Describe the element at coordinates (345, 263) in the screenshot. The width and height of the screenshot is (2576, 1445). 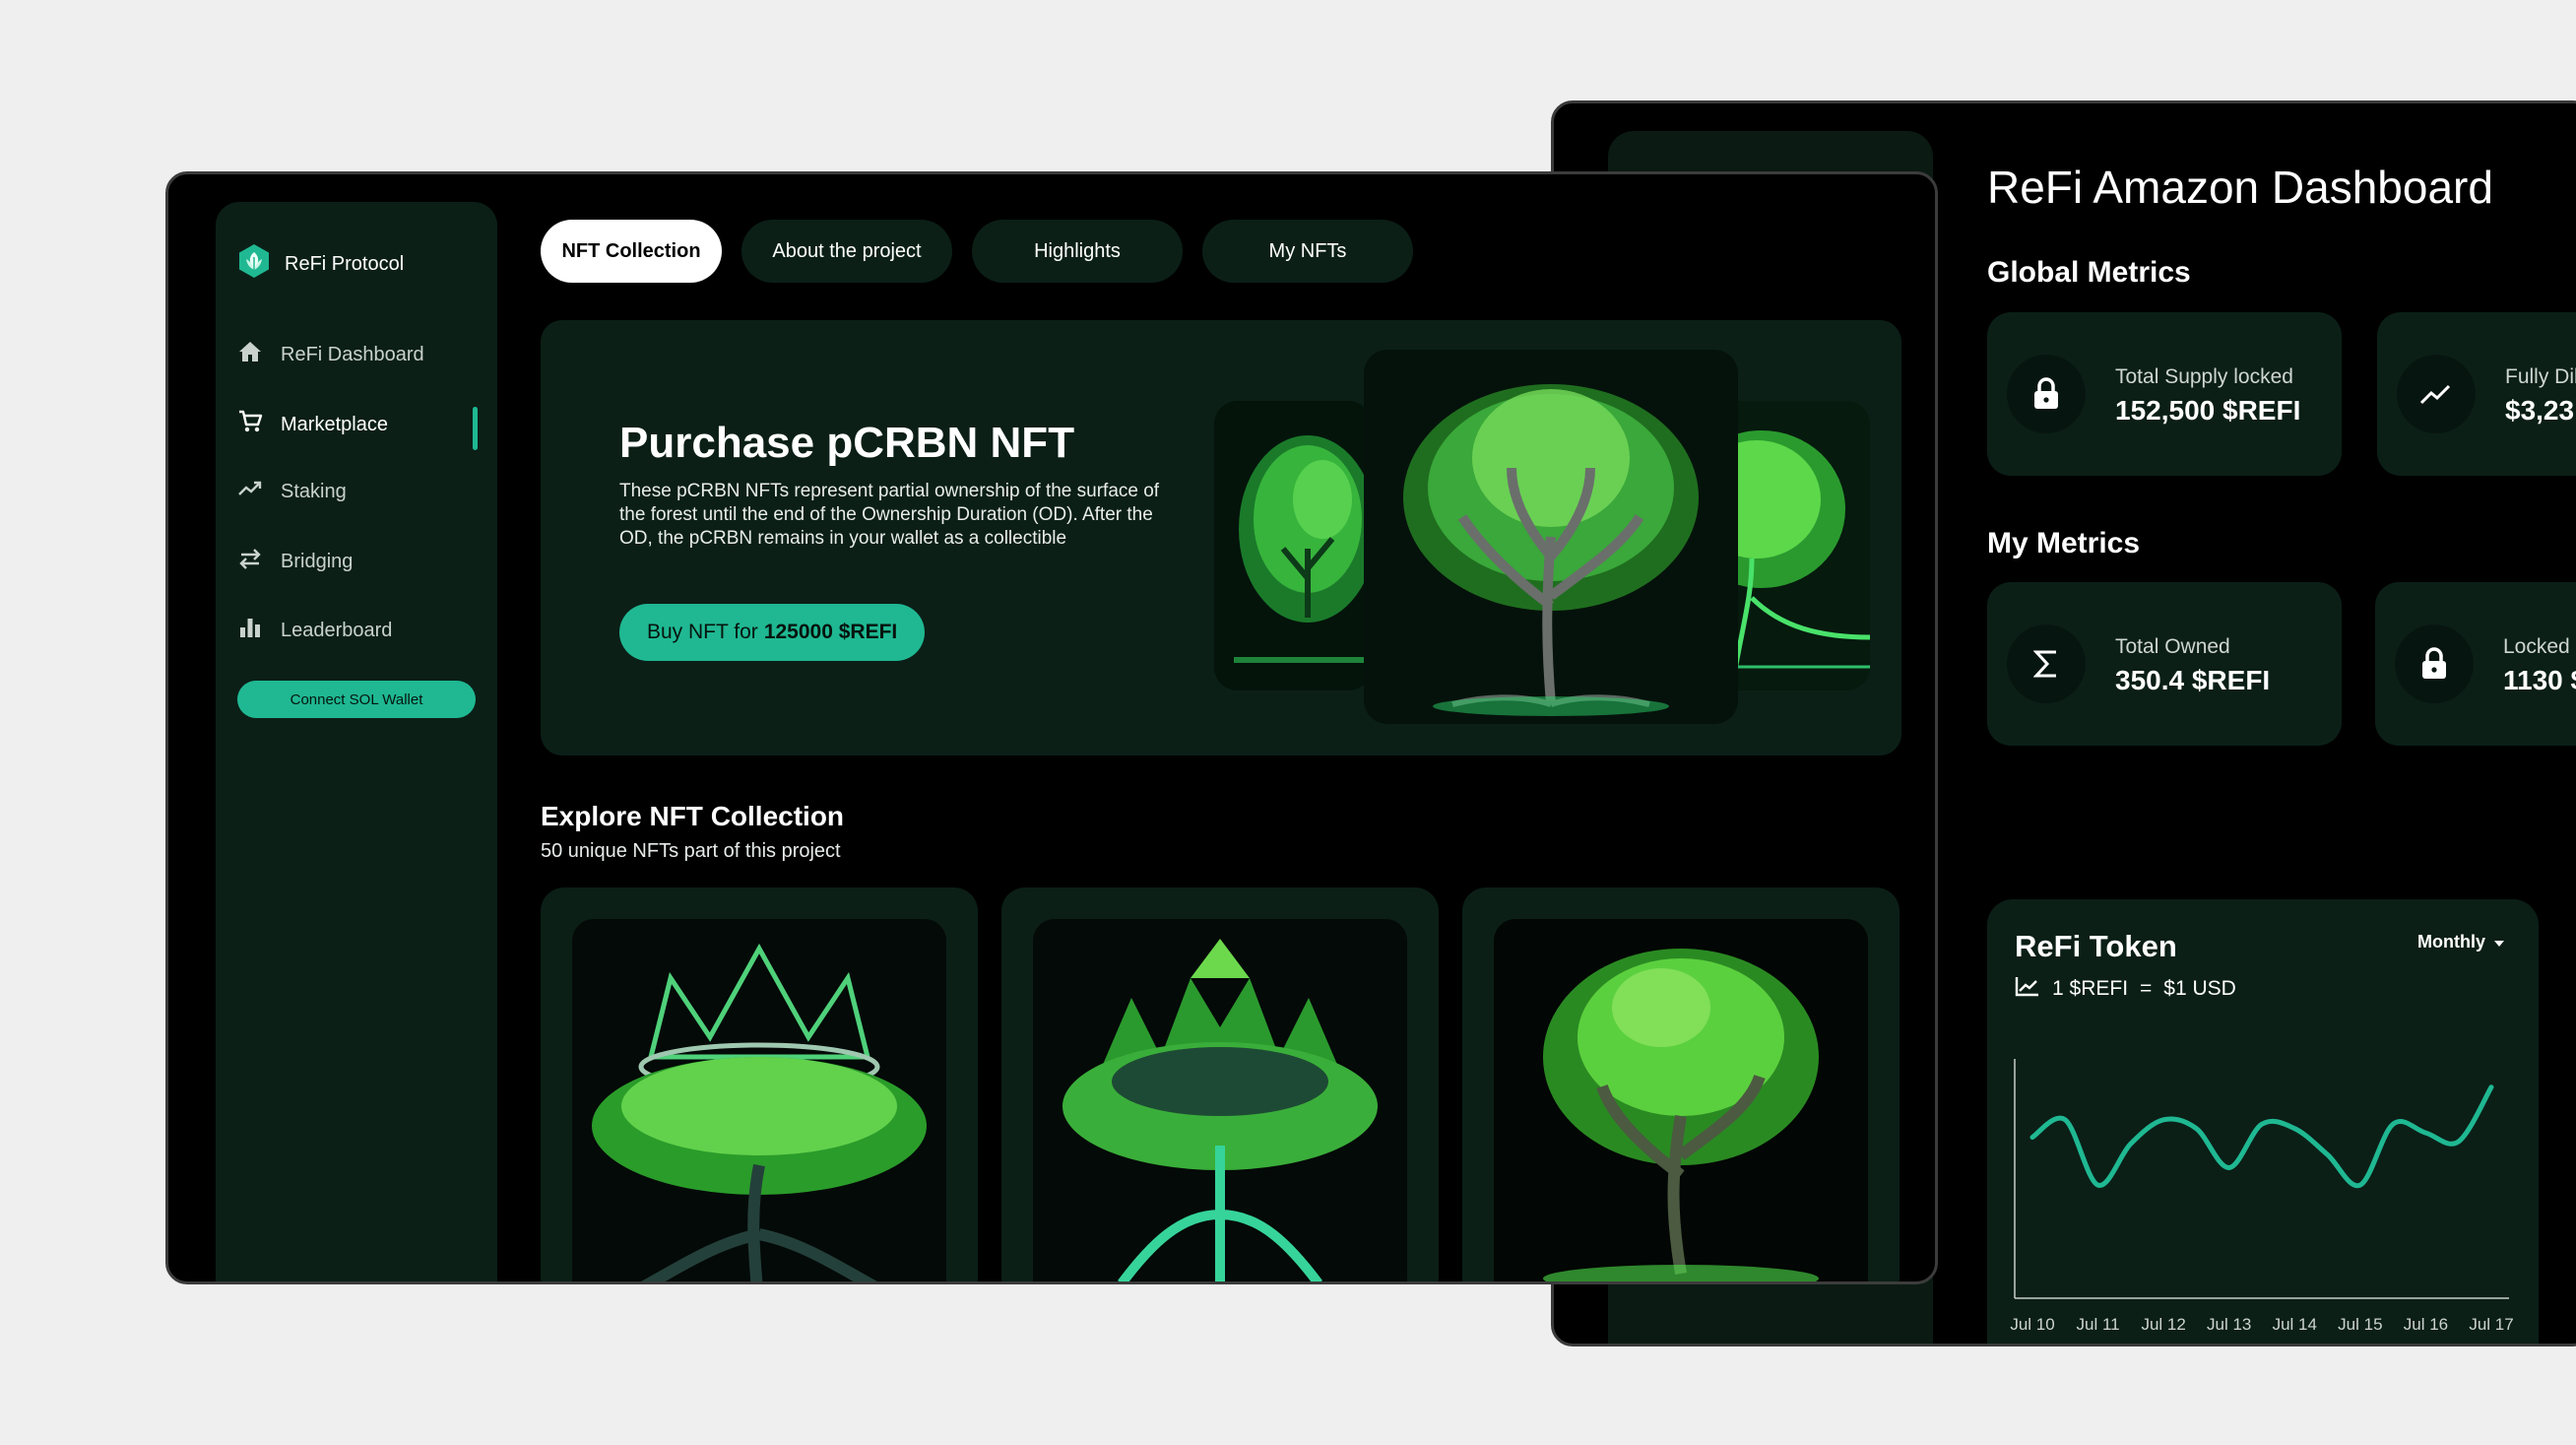
I see `brand-name: ReFi Protocol` at that location.